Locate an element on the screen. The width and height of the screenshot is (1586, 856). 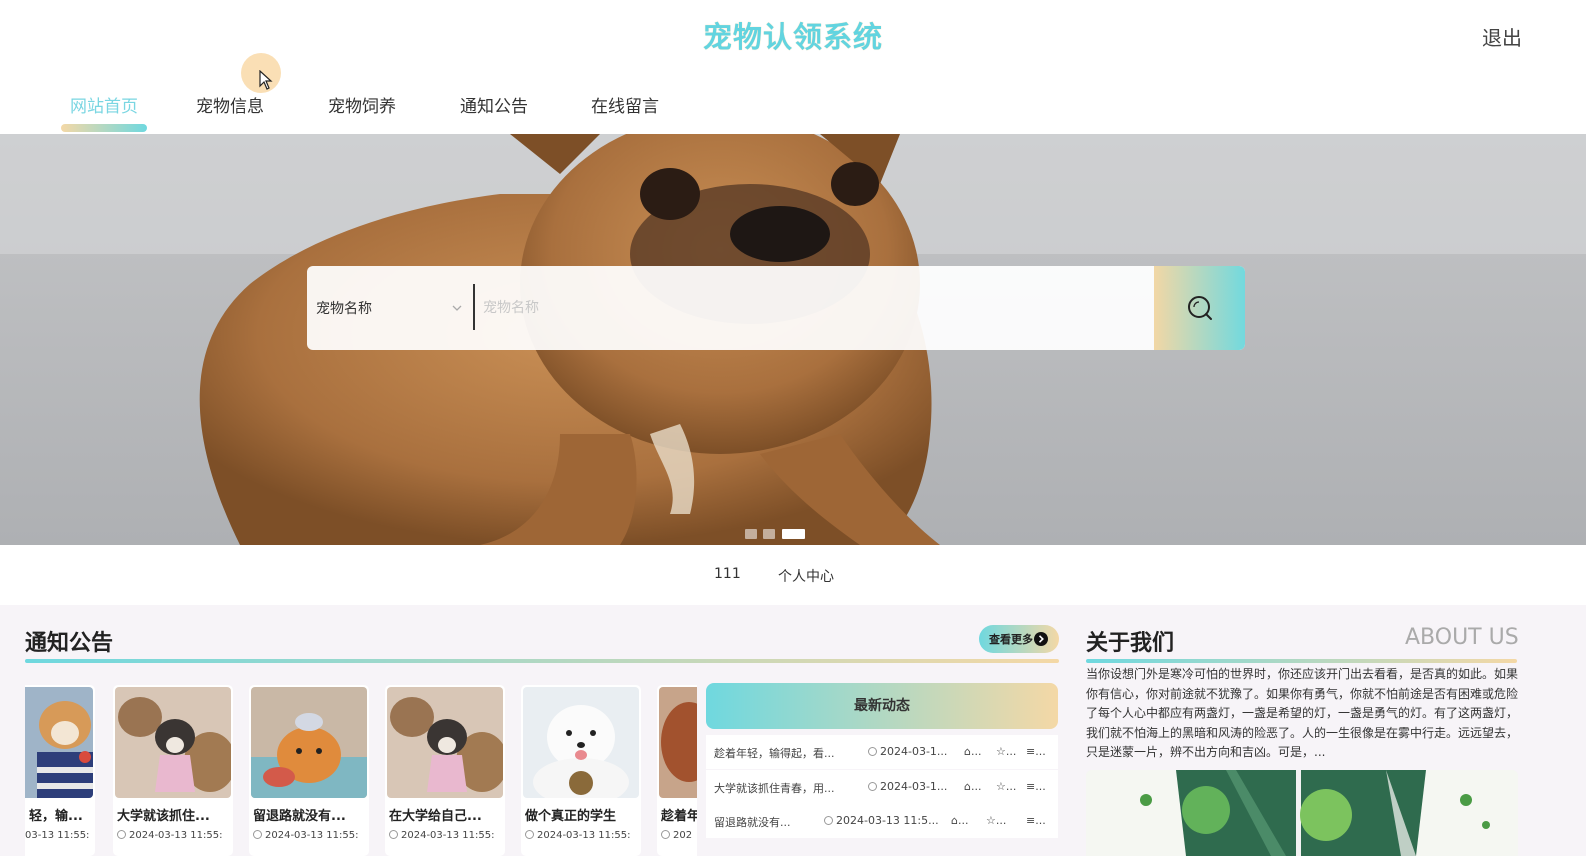
about-title-en: ABOUT US is located at coordinates (1462, 637).